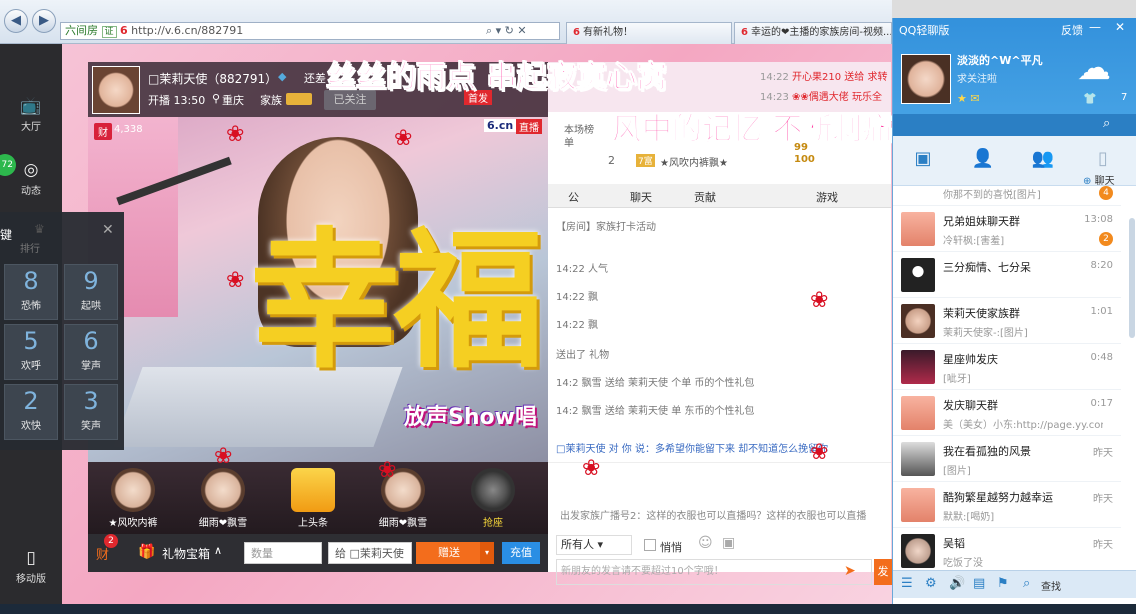  I want to click on tab-phone-icon: ▯, so click(1103, 158).